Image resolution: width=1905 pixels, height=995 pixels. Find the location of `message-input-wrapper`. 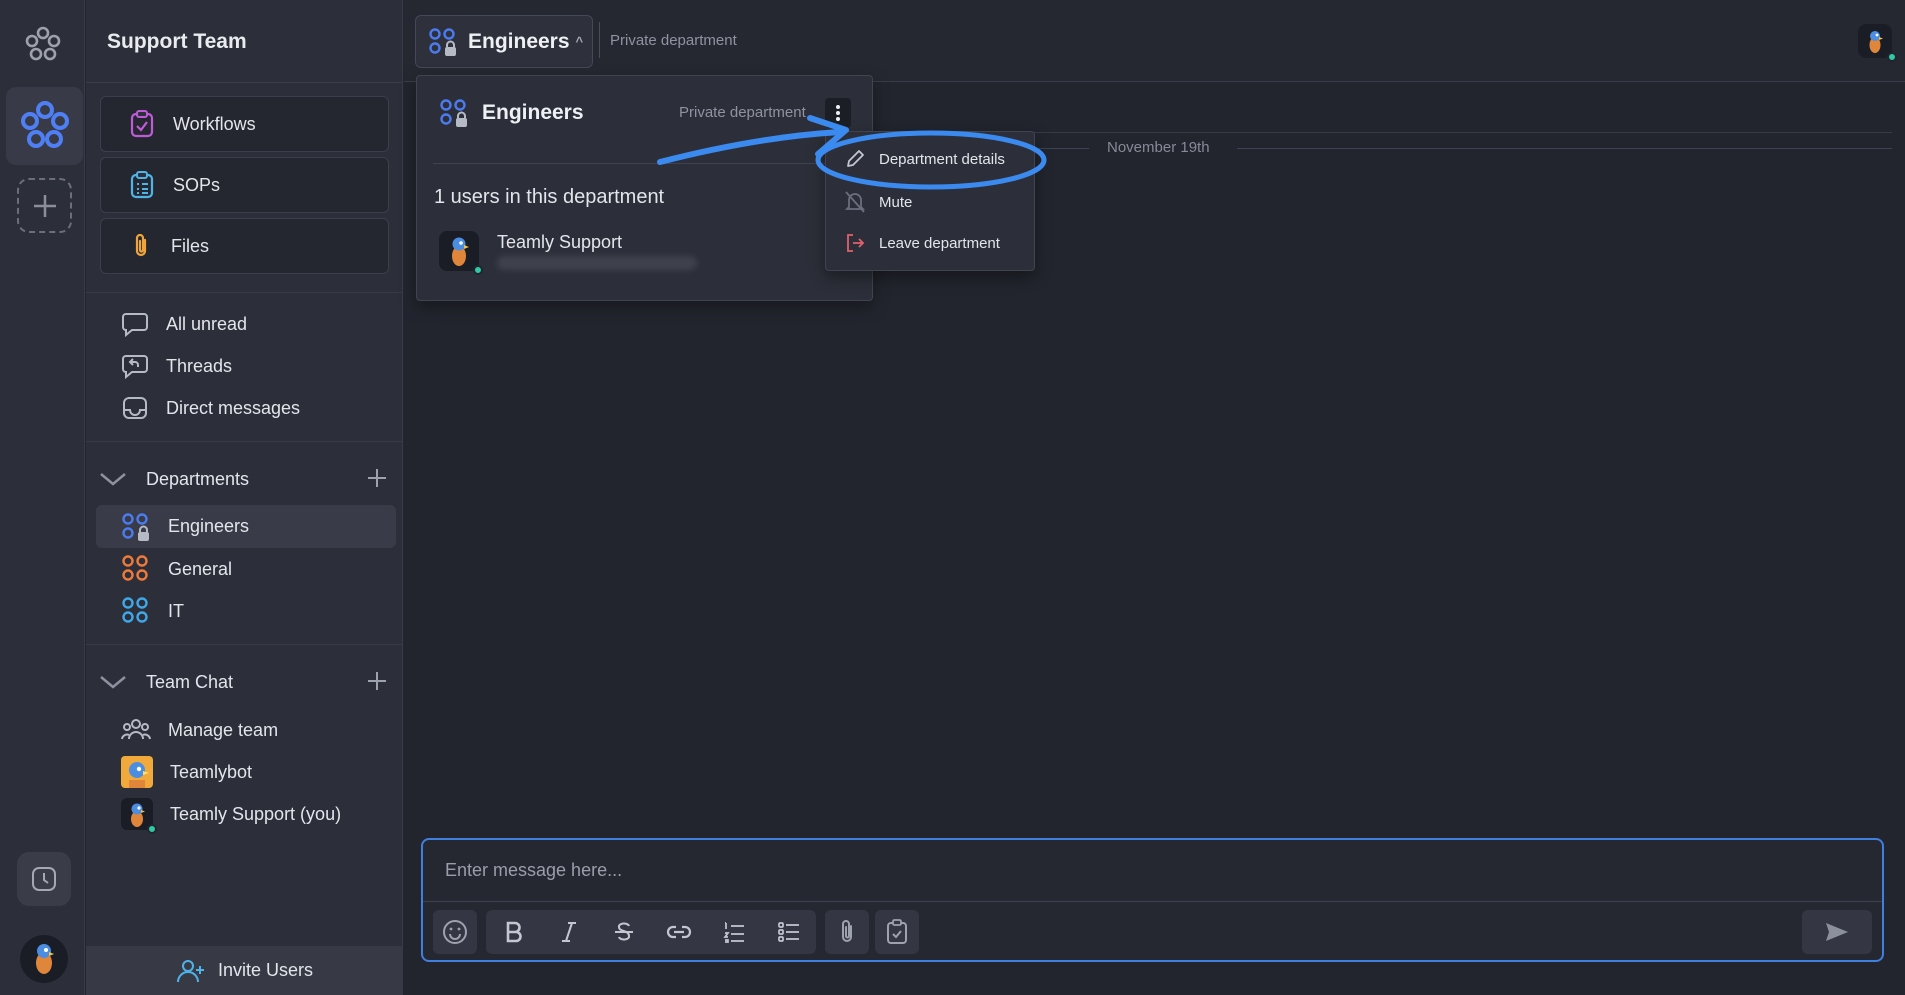

message-input-wrapper is located at coordinates (1152, 871).